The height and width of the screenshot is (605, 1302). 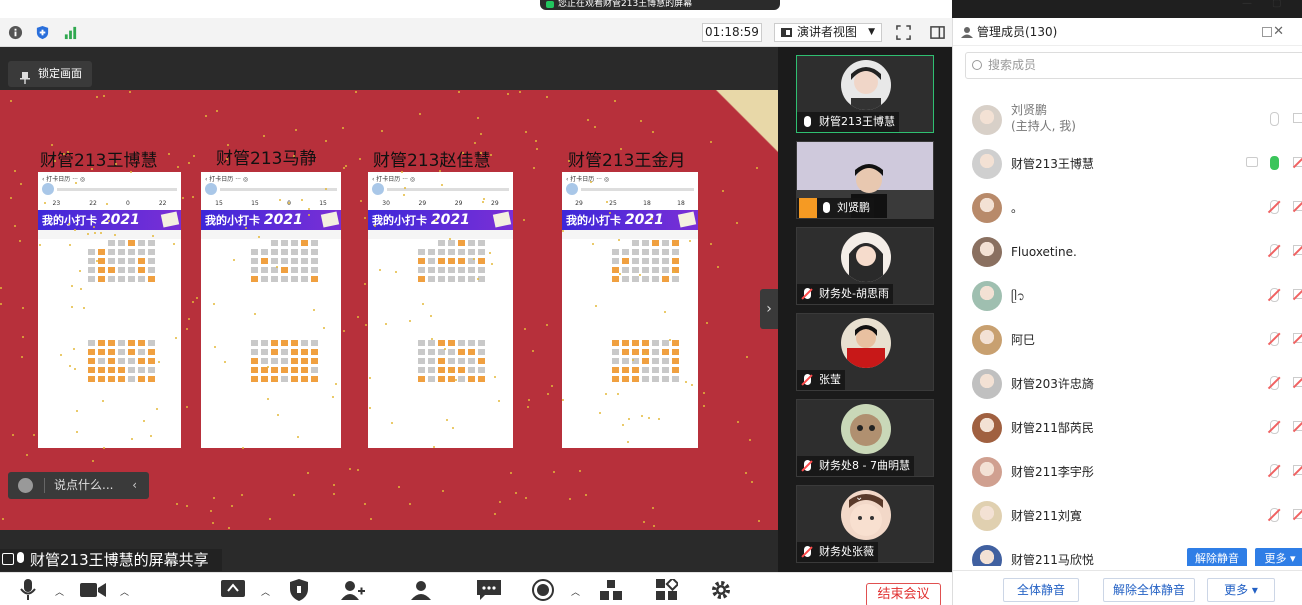 I want to click on emoji-icon, so click(x=25, y=485).